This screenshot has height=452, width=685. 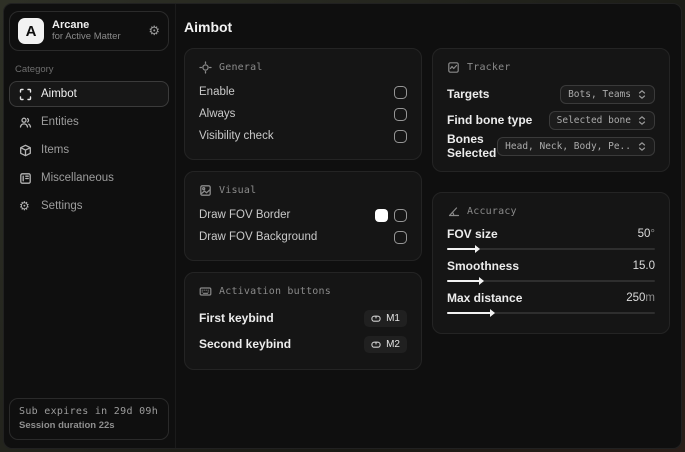 I want to click on max-distance-slider, so click(x=551, y=313).